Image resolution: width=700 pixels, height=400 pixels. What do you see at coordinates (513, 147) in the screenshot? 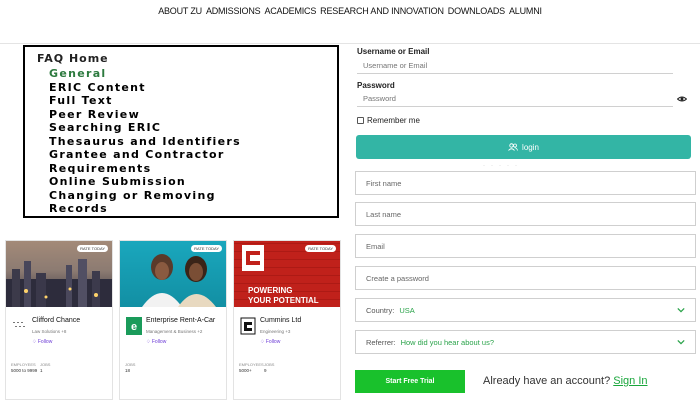
I see `users-icon` at bounding box center [513, 147].